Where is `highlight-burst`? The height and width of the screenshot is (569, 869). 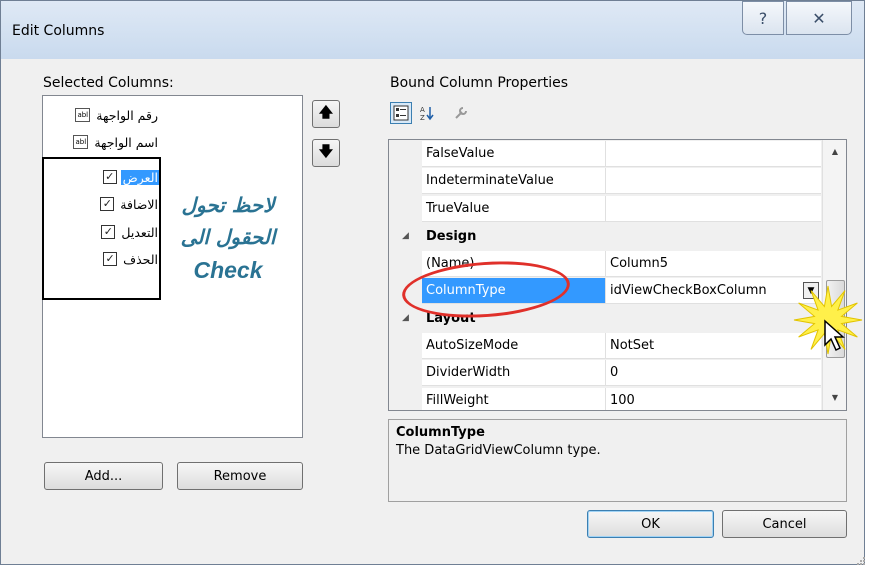 highlight-burst is located at coordinates (828, 320).